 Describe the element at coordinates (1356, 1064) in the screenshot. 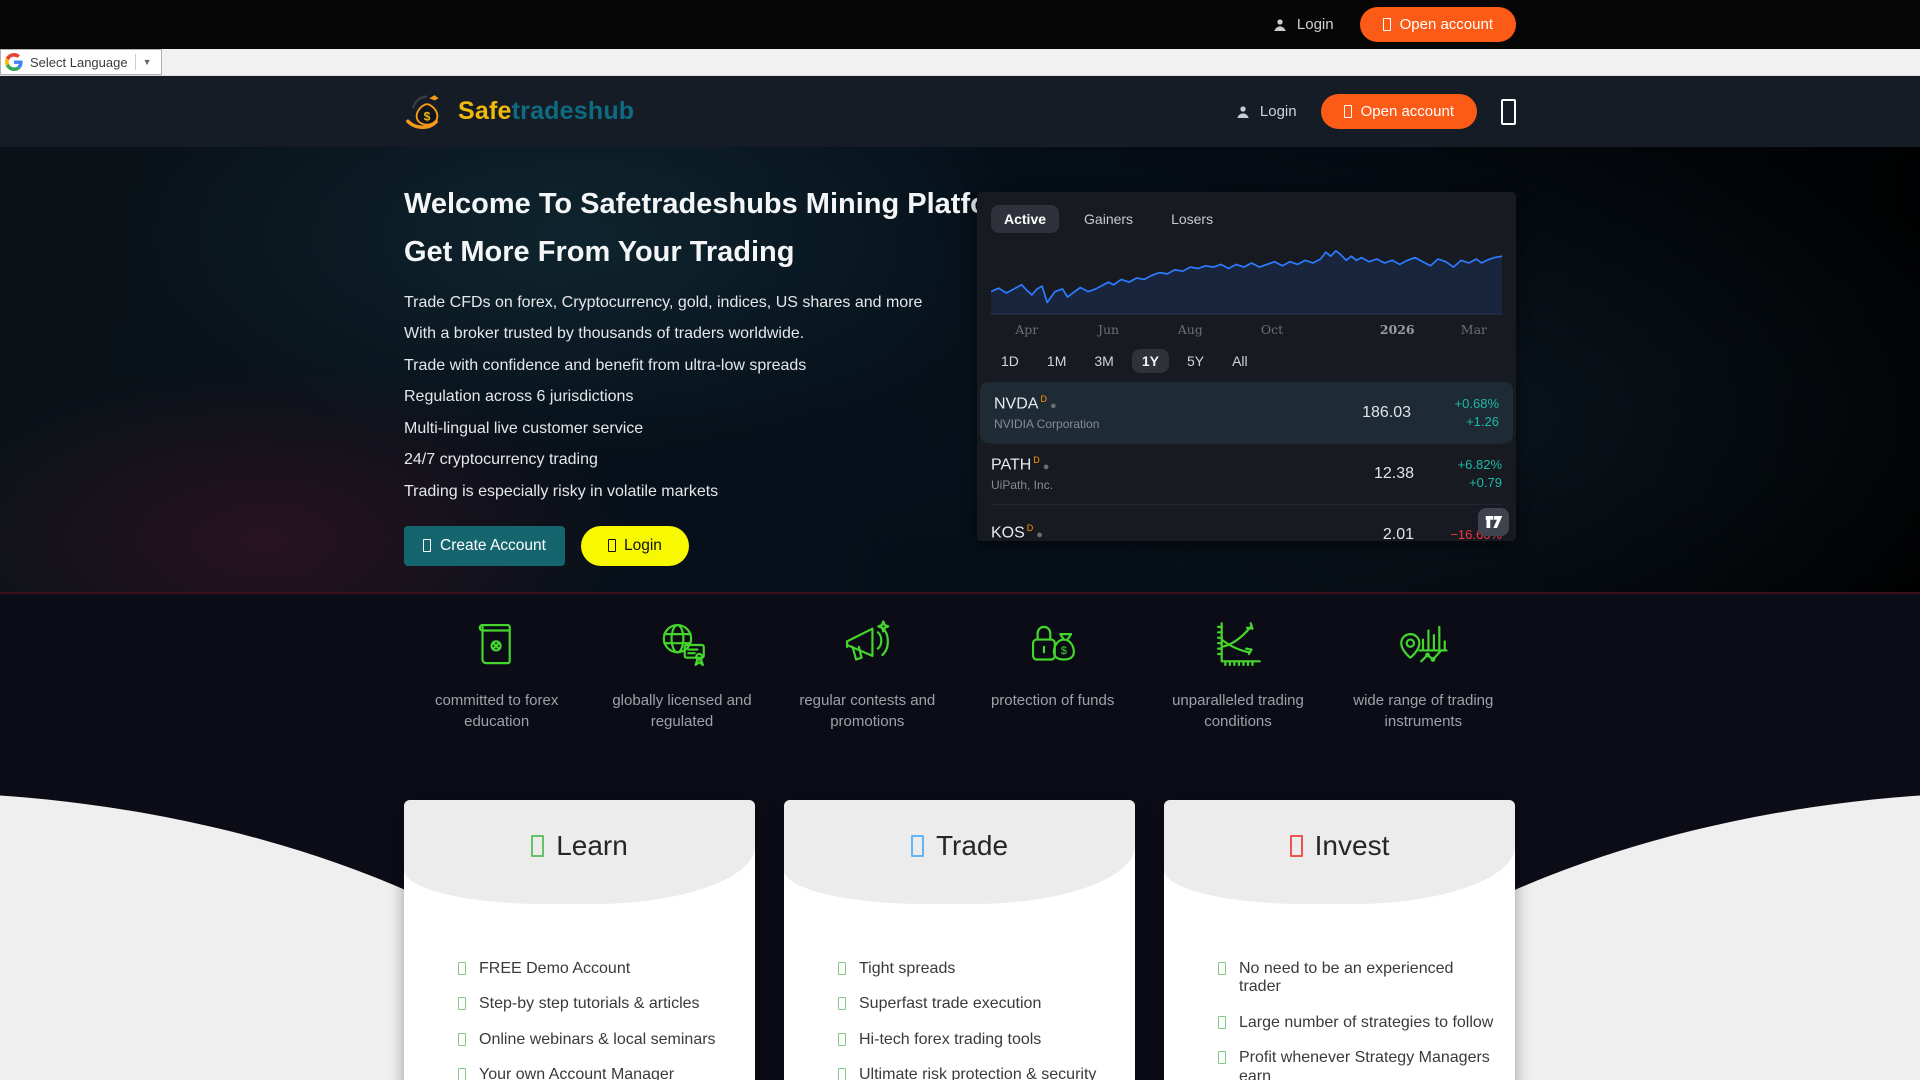

I see `list-item: Profit whenever Strategy Managers earn` at that location.